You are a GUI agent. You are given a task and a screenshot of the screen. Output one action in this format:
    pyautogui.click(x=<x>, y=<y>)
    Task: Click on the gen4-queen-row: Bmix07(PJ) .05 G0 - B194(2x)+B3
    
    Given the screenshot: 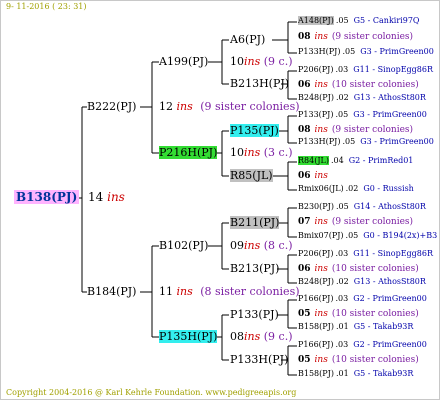 What is the action you would take?
    pyautogui.click(x=367, y=235)
    